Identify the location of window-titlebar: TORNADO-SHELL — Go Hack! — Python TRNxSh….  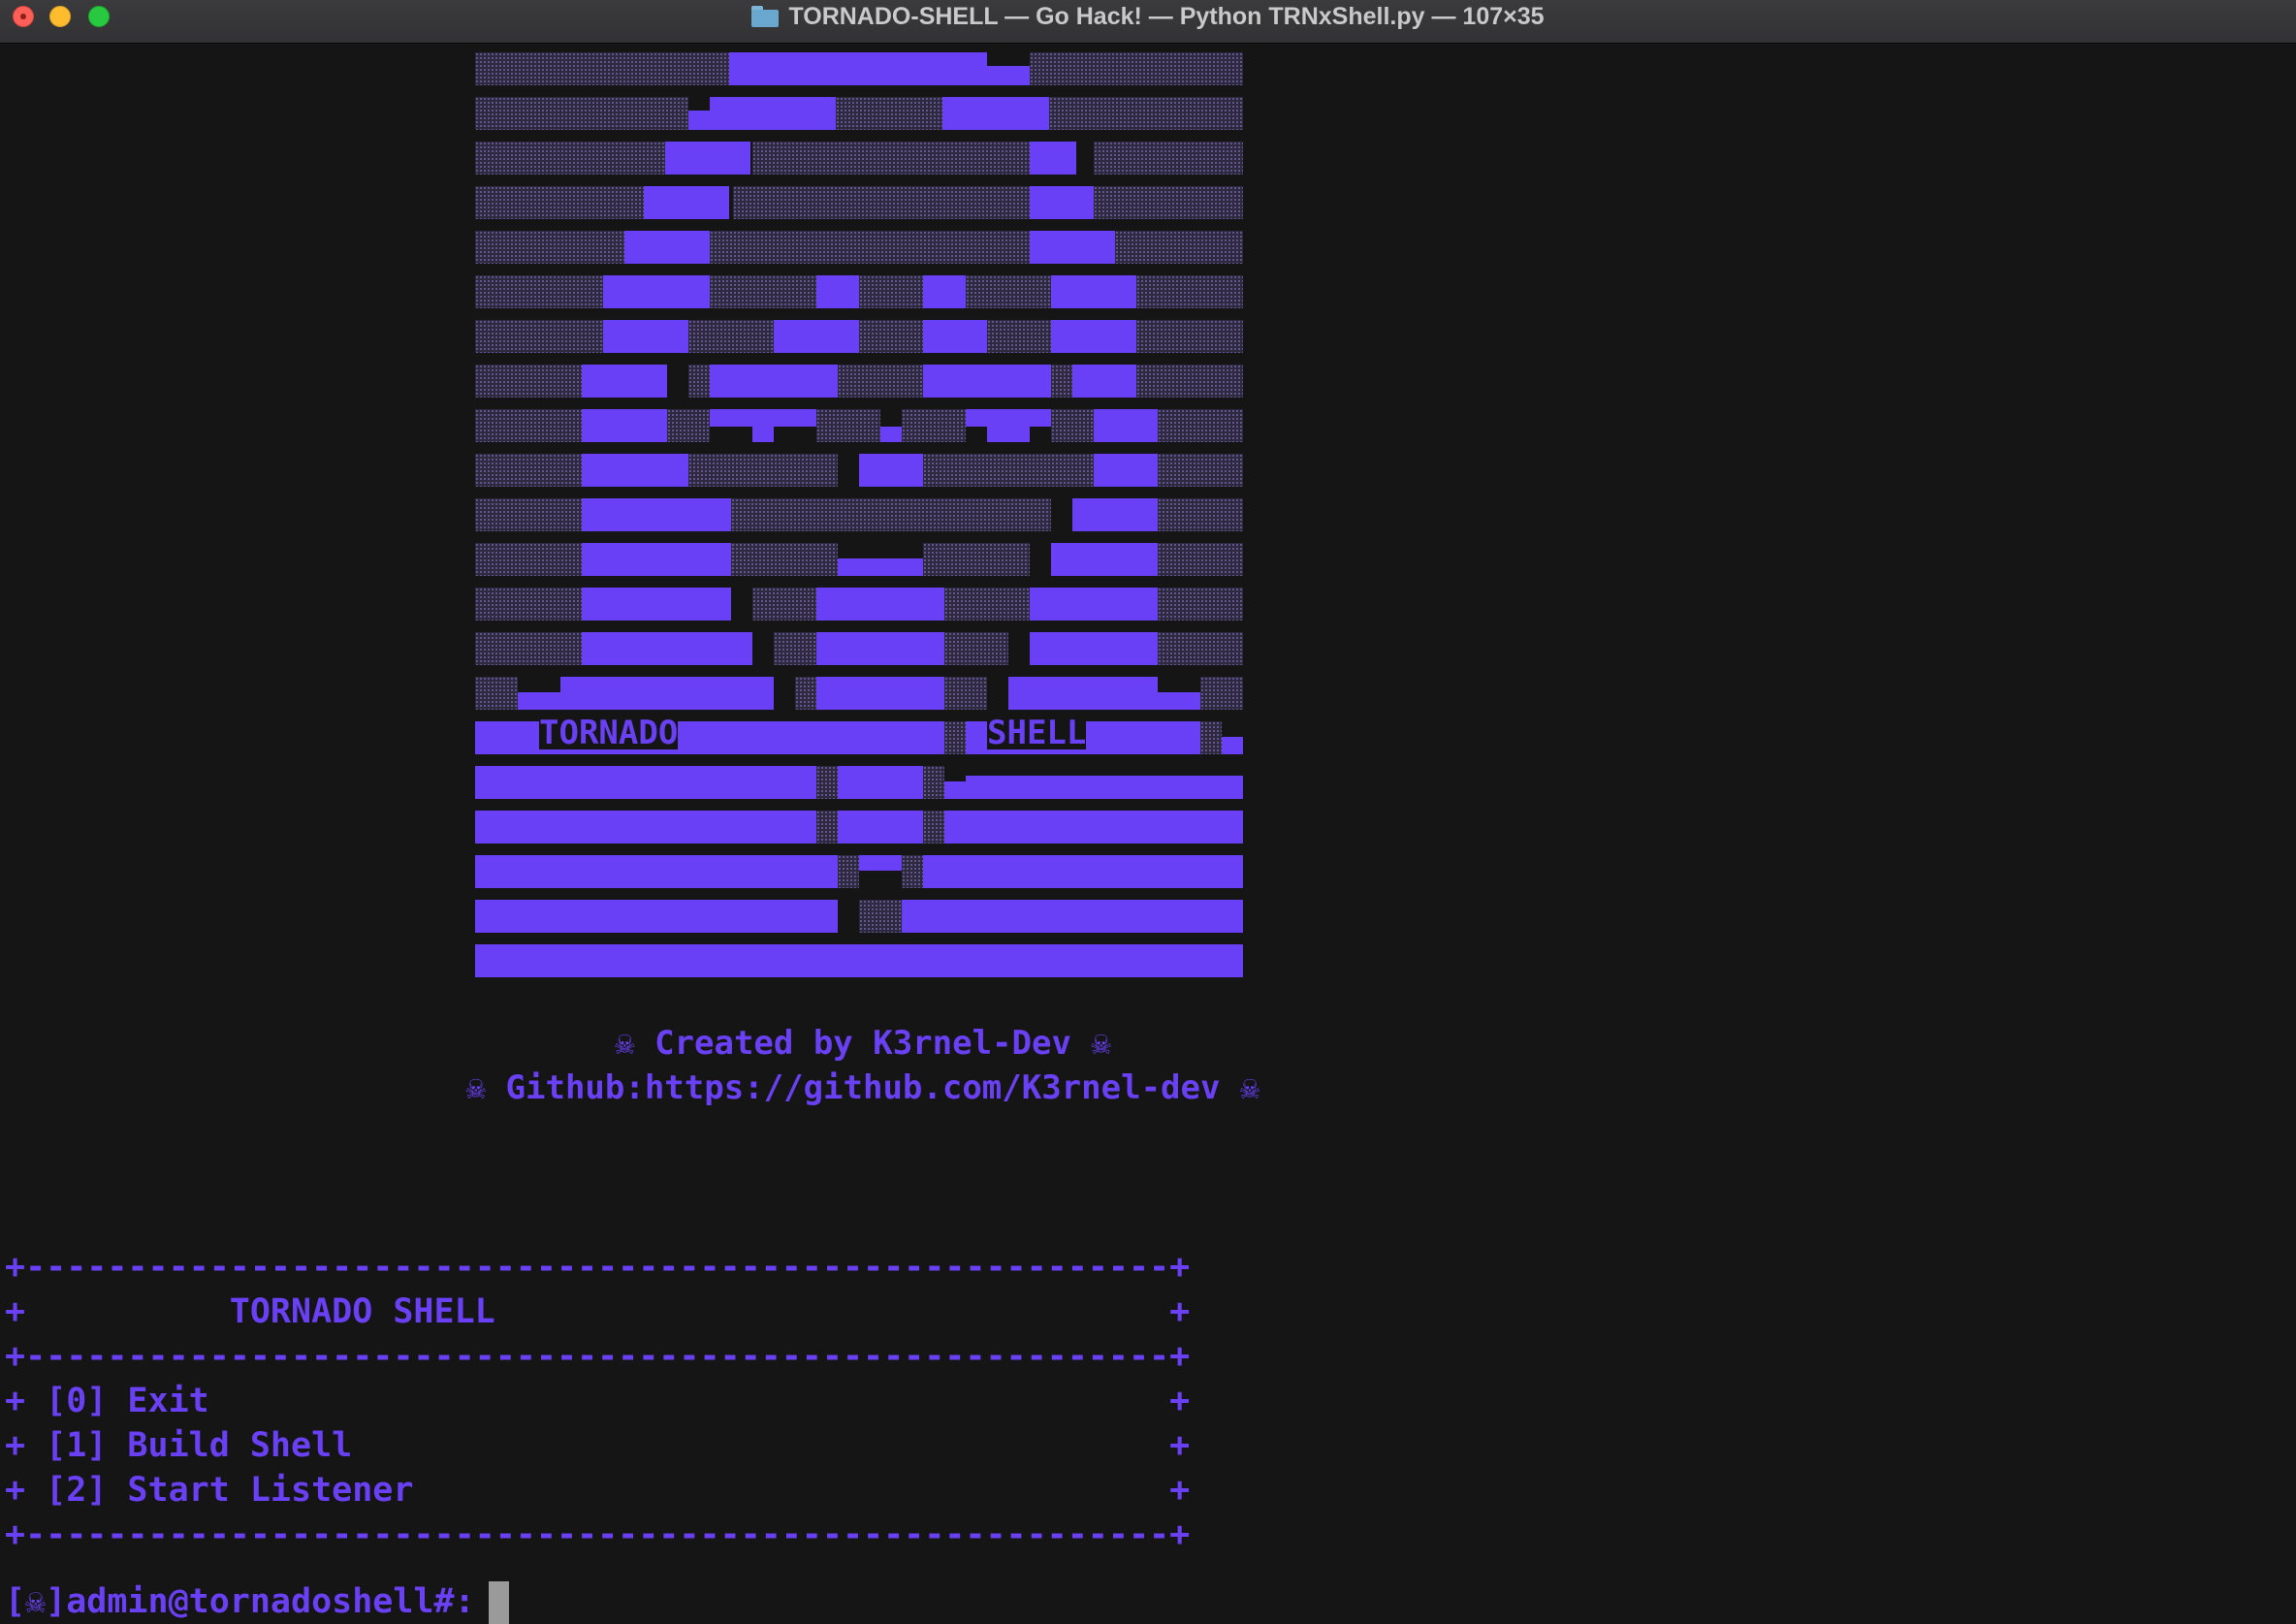
(1148, 22).